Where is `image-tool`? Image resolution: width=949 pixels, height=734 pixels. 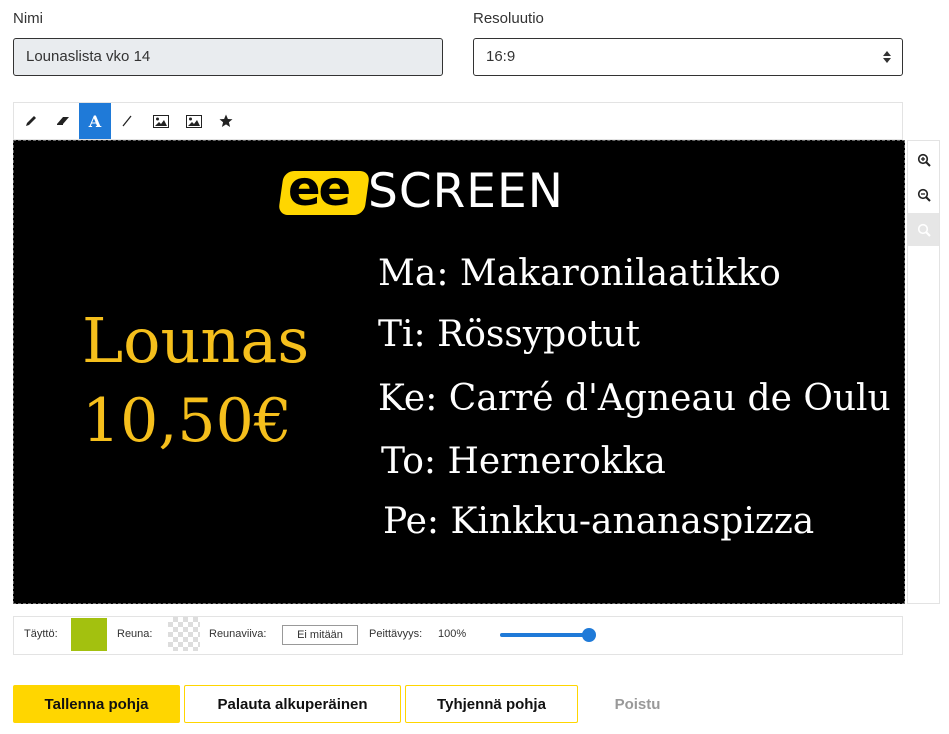
image-tool is located at coordinates (161, 121).